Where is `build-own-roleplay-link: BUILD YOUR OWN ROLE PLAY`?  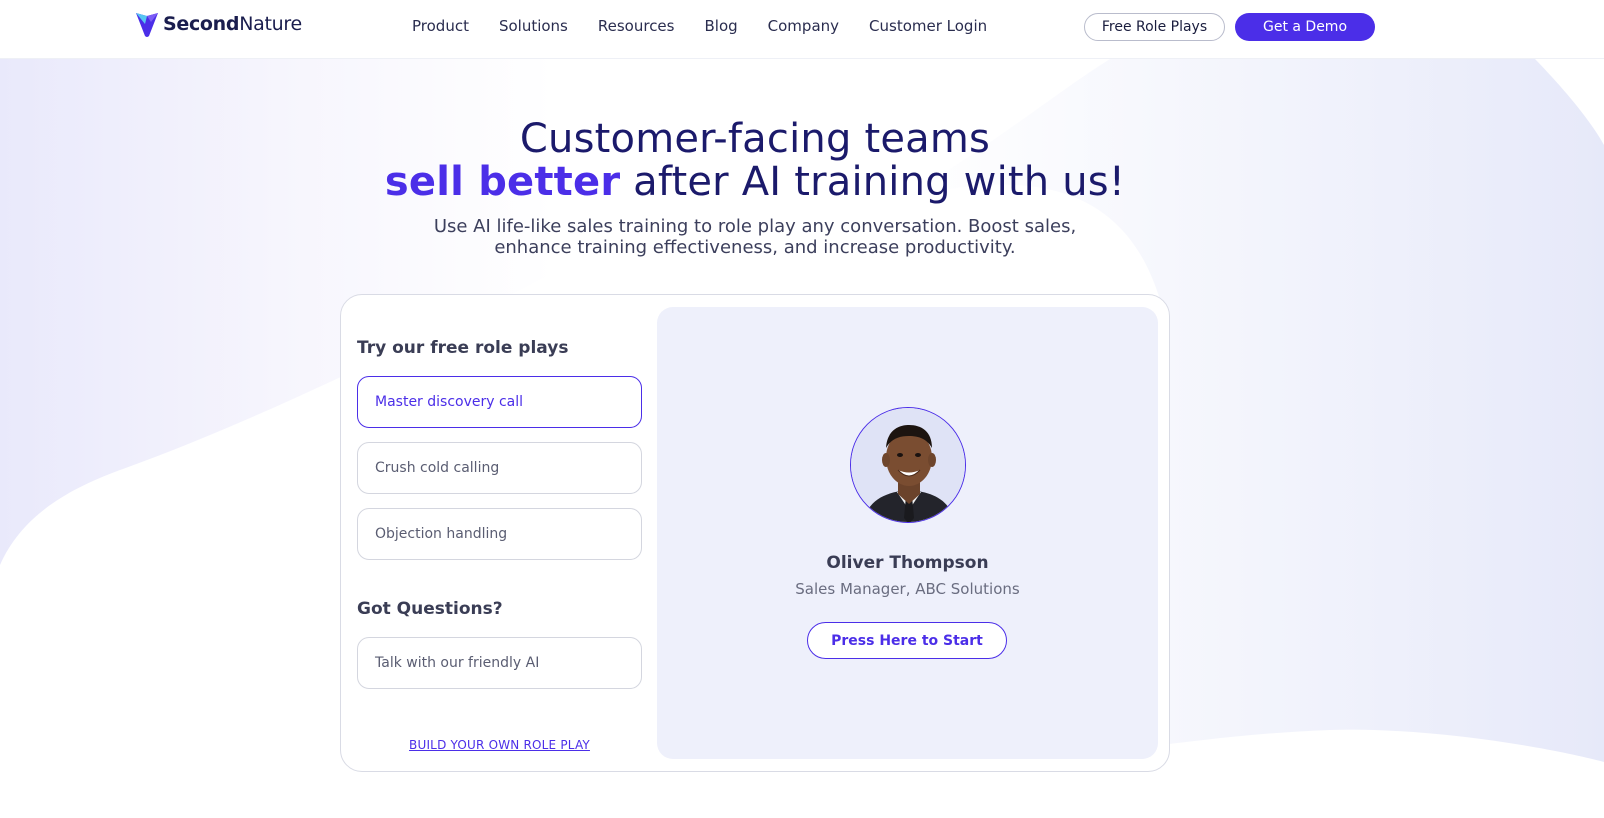
build-own-roleplay-link: BUILD YOUR OWN ROLE PLAY is located at coordinates (499, 745).